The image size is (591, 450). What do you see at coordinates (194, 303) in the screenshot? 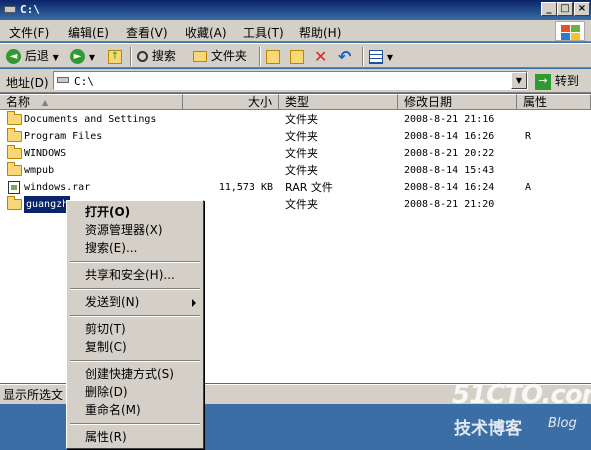
I see `submenu-arrow-icon` at bounding box center [194, 303].